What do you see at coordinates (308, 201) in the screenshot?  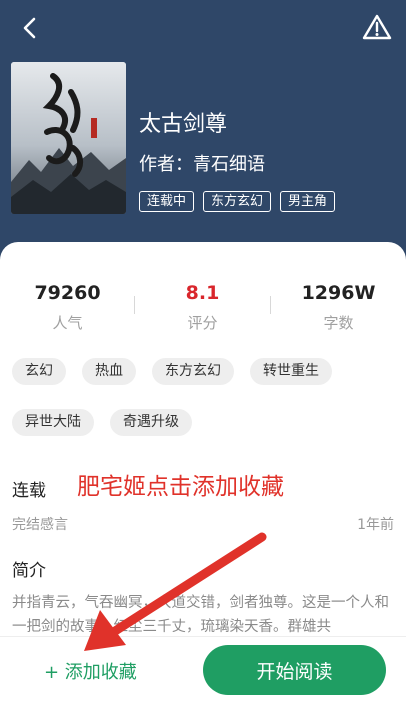 I see `protagonist-tag: 男主角` at bounding box center [308, 201].